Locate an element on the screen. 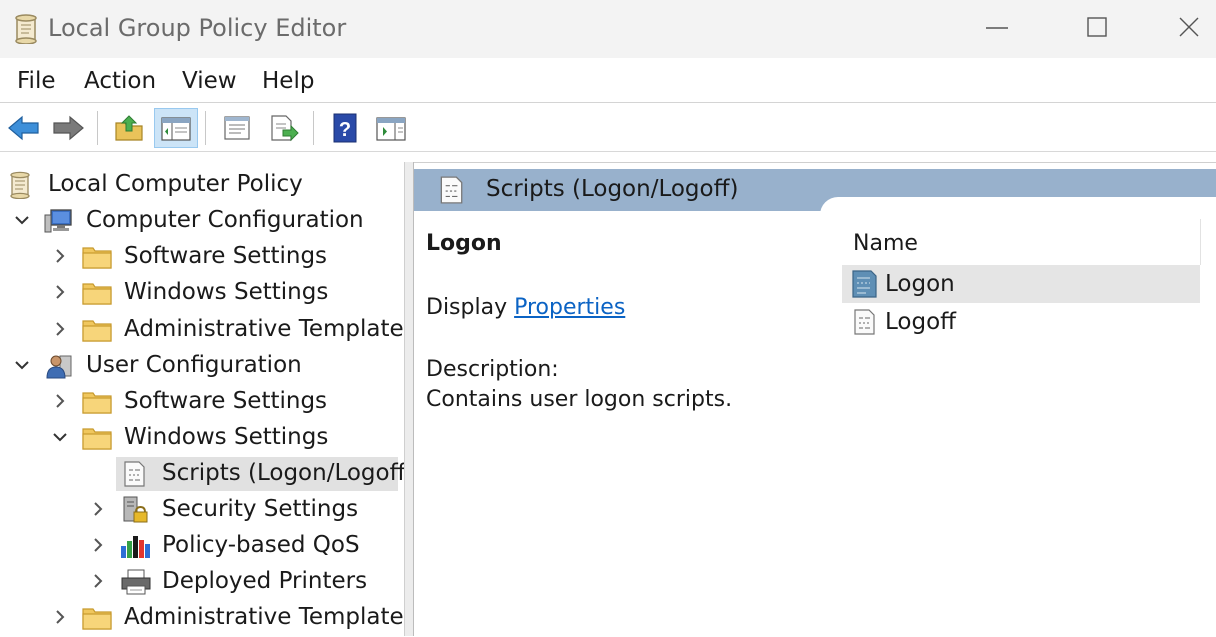 The image size is (1216, 637). security-icon is located at coordinates (134, 510).